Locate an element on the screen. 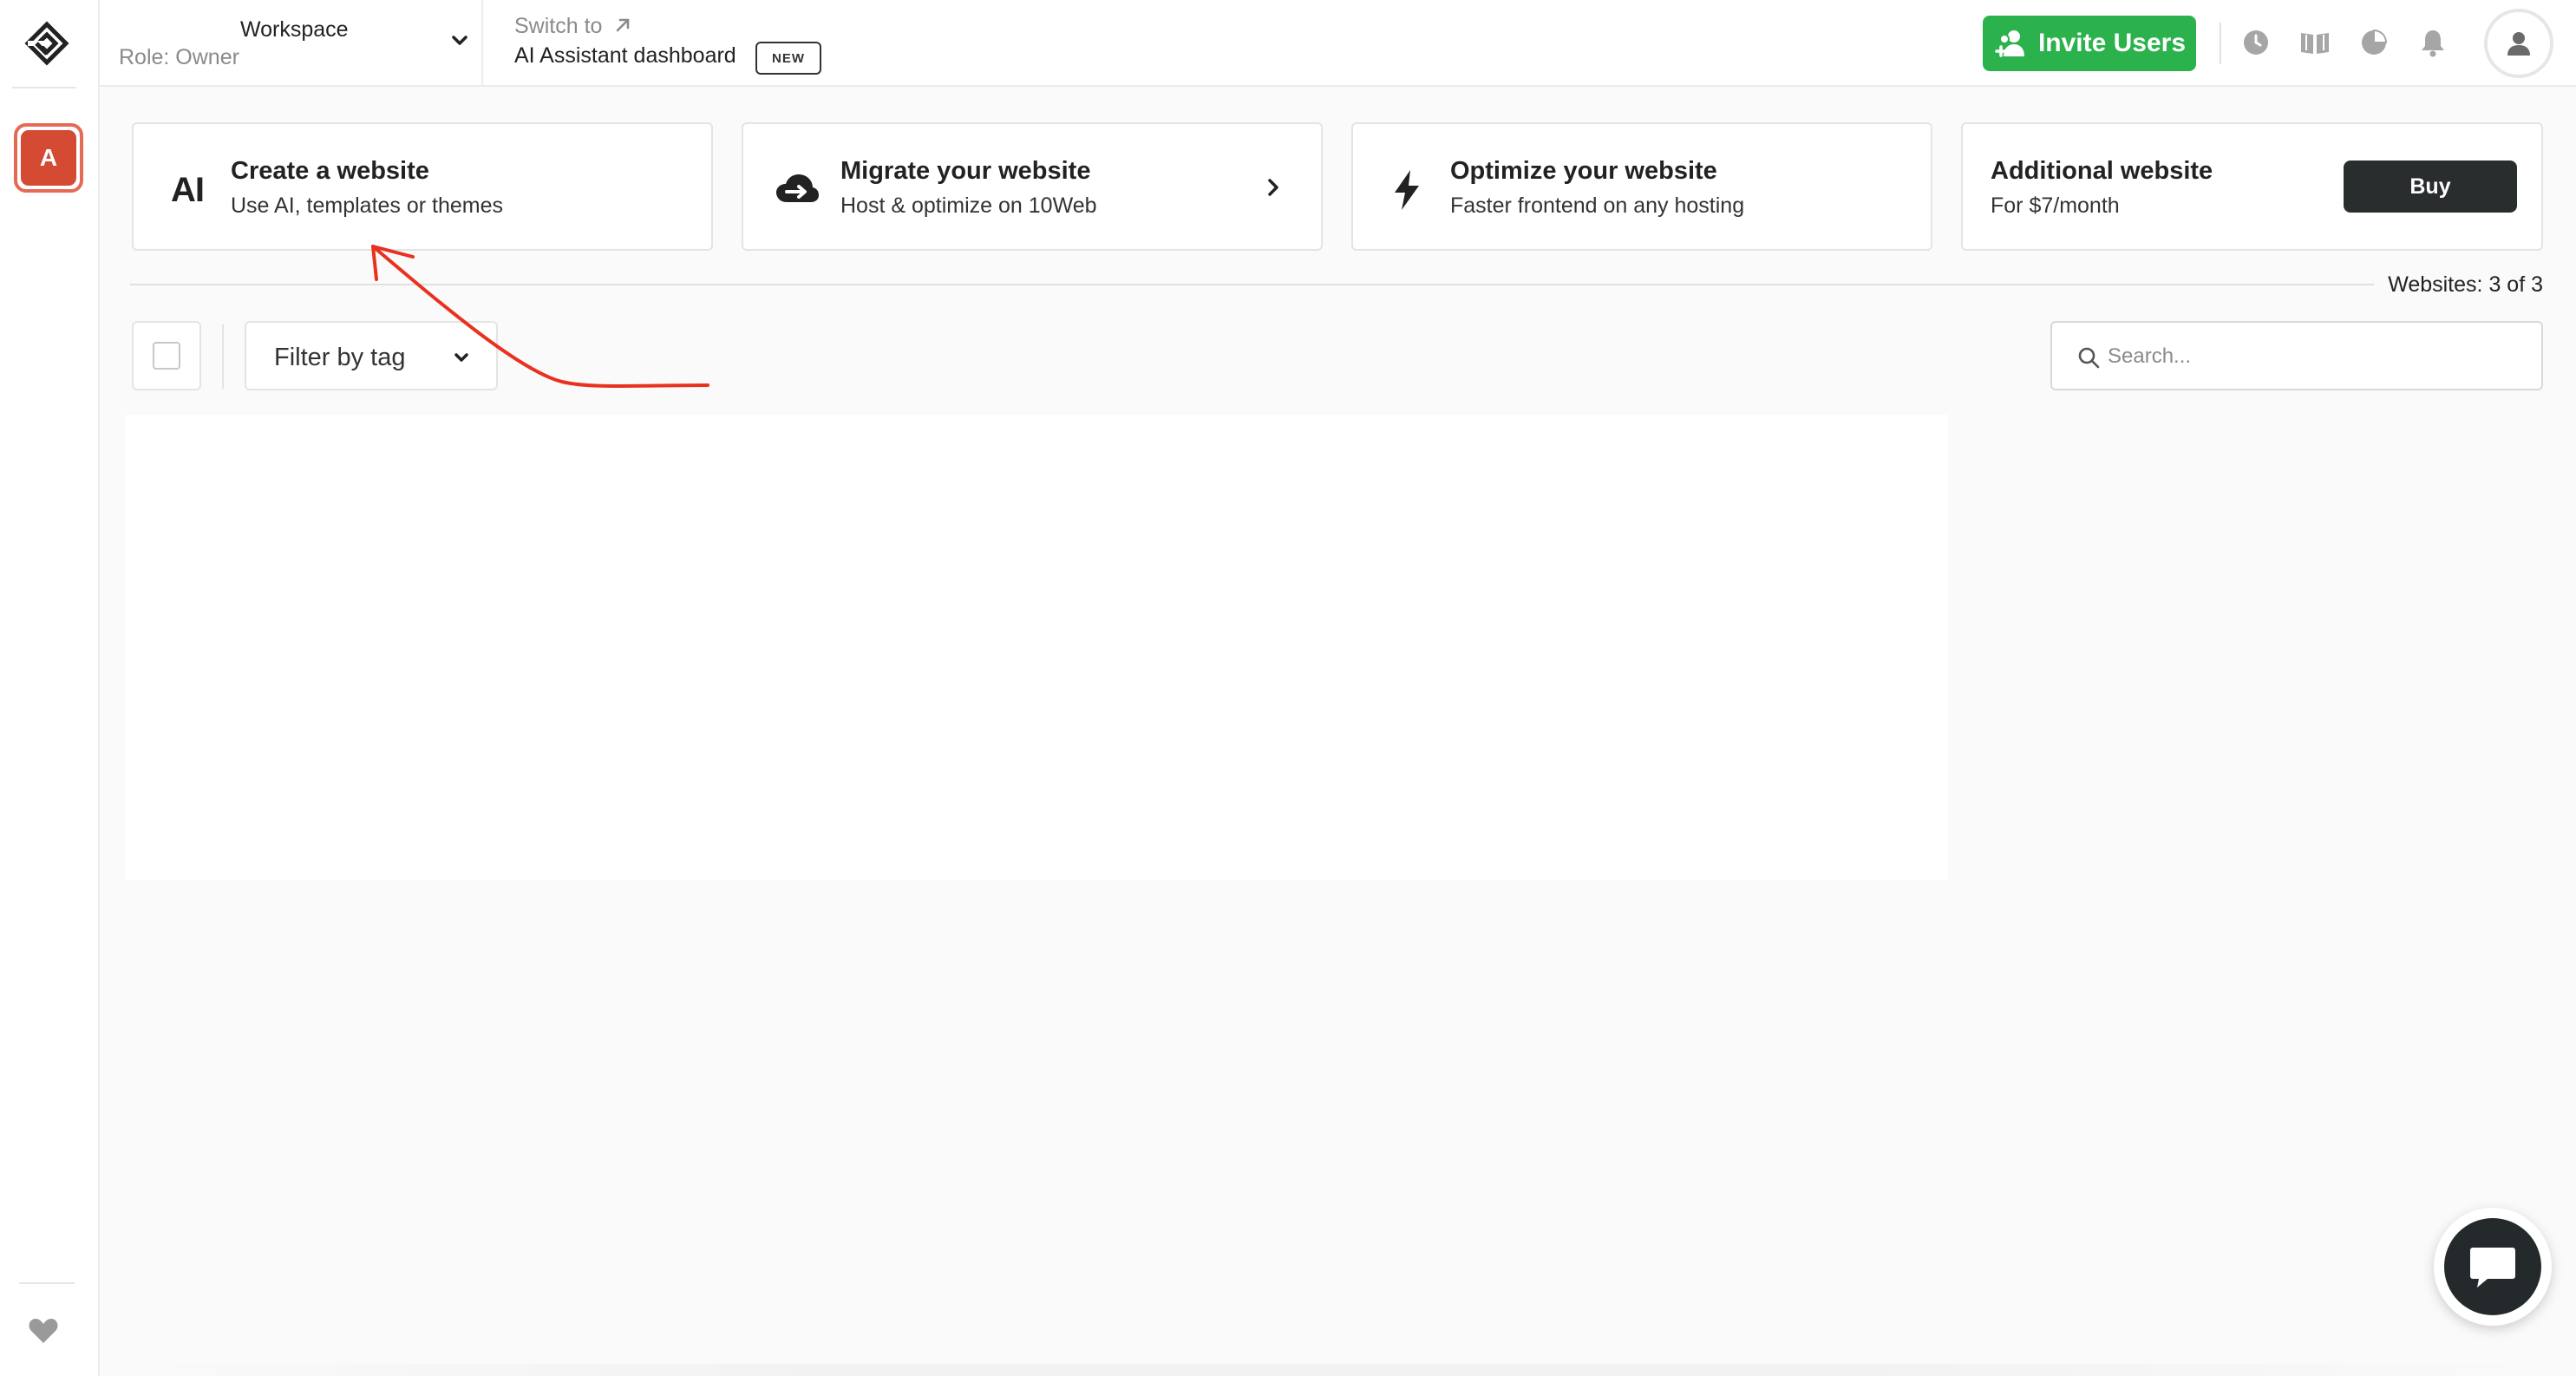 The height and width of the screenshot is (1376, 2576). buy-button: Buy is located at coordinates (2430, 187).